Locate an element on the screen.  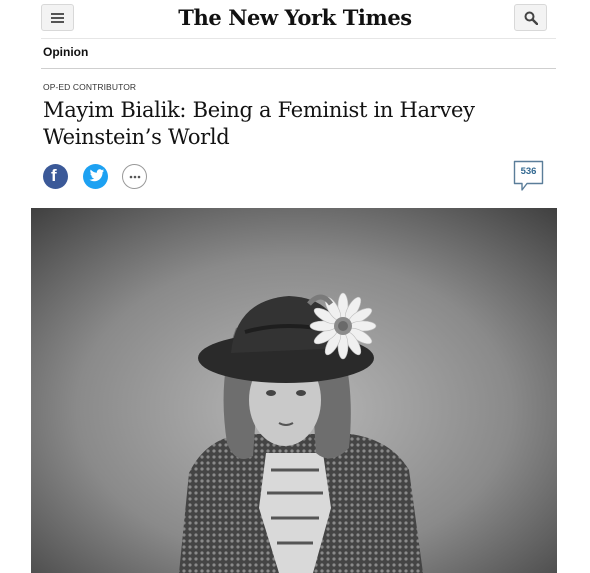
share-twitter-button is located at coordinates (95, 176).